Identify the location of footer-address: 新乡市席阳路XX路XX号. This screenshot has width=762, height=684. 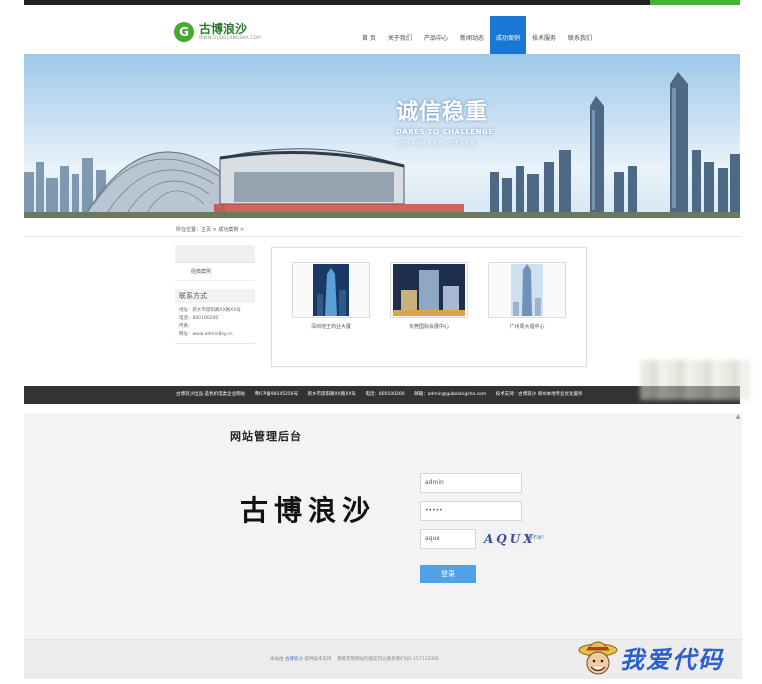
(331, 394).